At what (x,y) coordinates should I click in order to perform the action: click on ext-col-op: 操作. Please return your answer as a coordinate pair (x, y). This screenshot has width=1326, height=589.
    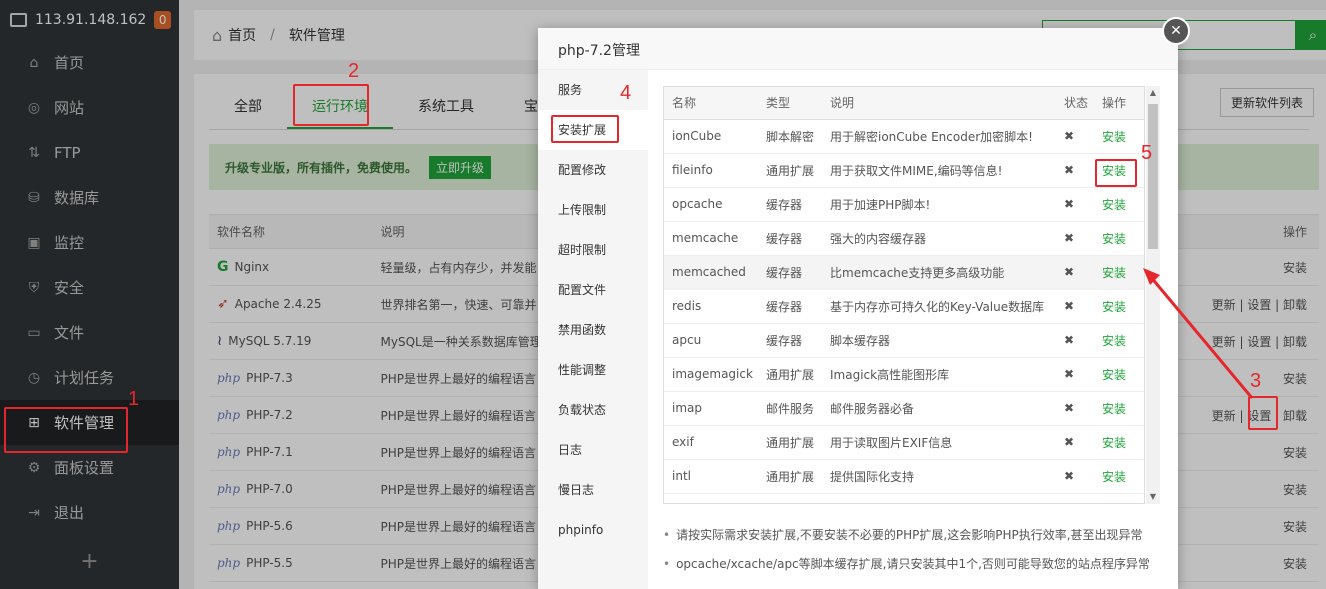
    Looking at the image, I should click on (1119, 103).